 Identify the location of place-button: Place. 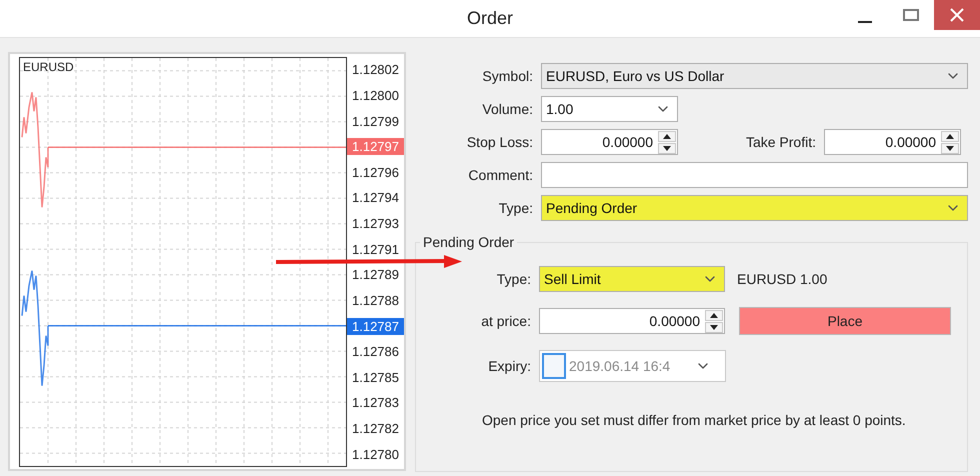
(845, 321).